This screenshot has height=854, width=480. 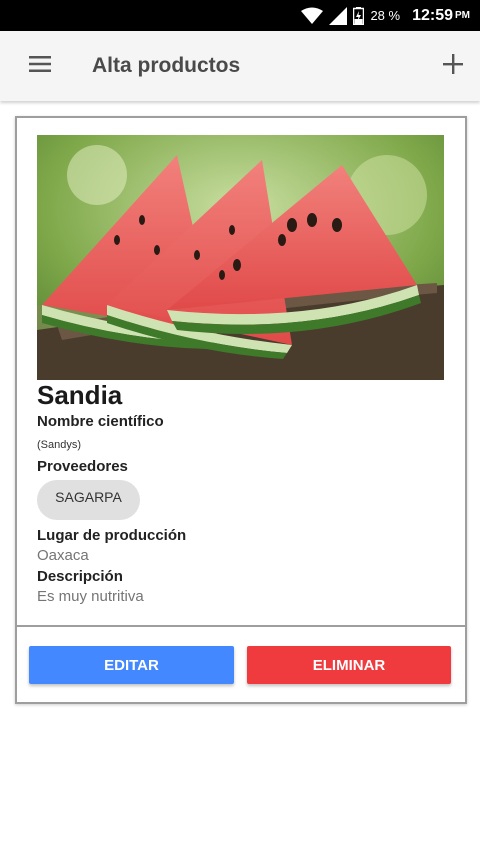 What do you see at coordinates (462, 15) in the screenshot?
I see `clock-ampm: PM` at bounding box center [462, 15].